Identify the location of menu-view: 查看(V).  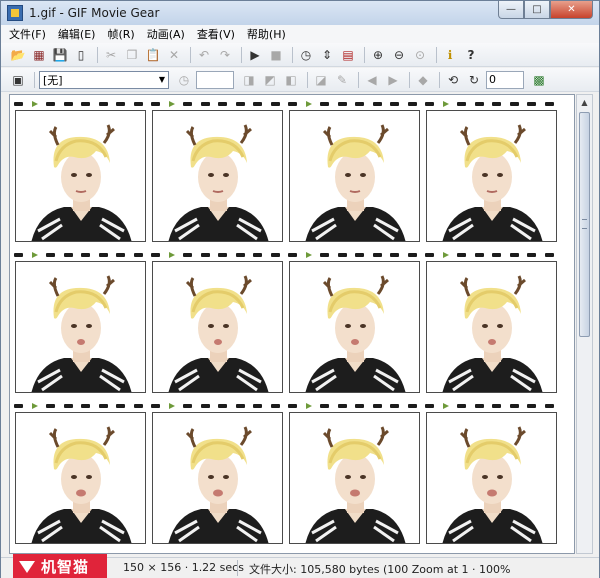
(216, 34).